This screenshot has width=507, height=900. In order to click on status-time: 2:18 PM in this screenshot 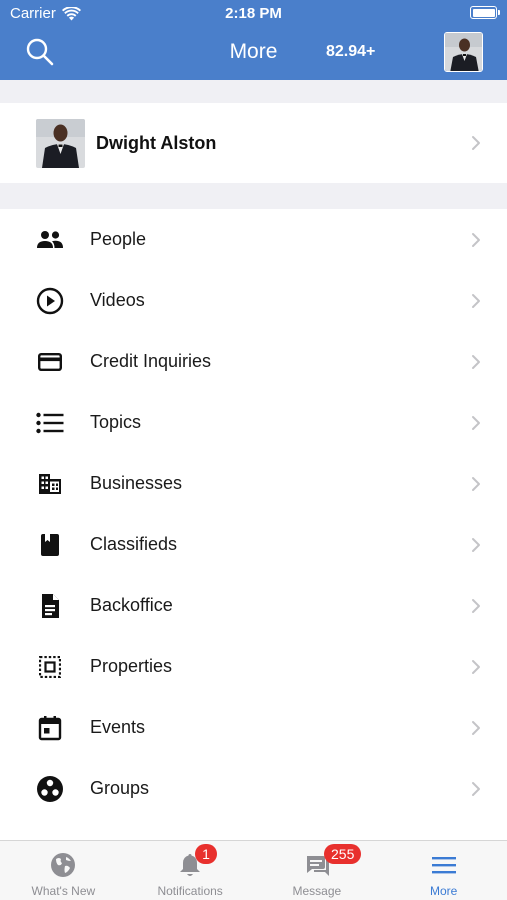, I will do `click(253, 13)`.